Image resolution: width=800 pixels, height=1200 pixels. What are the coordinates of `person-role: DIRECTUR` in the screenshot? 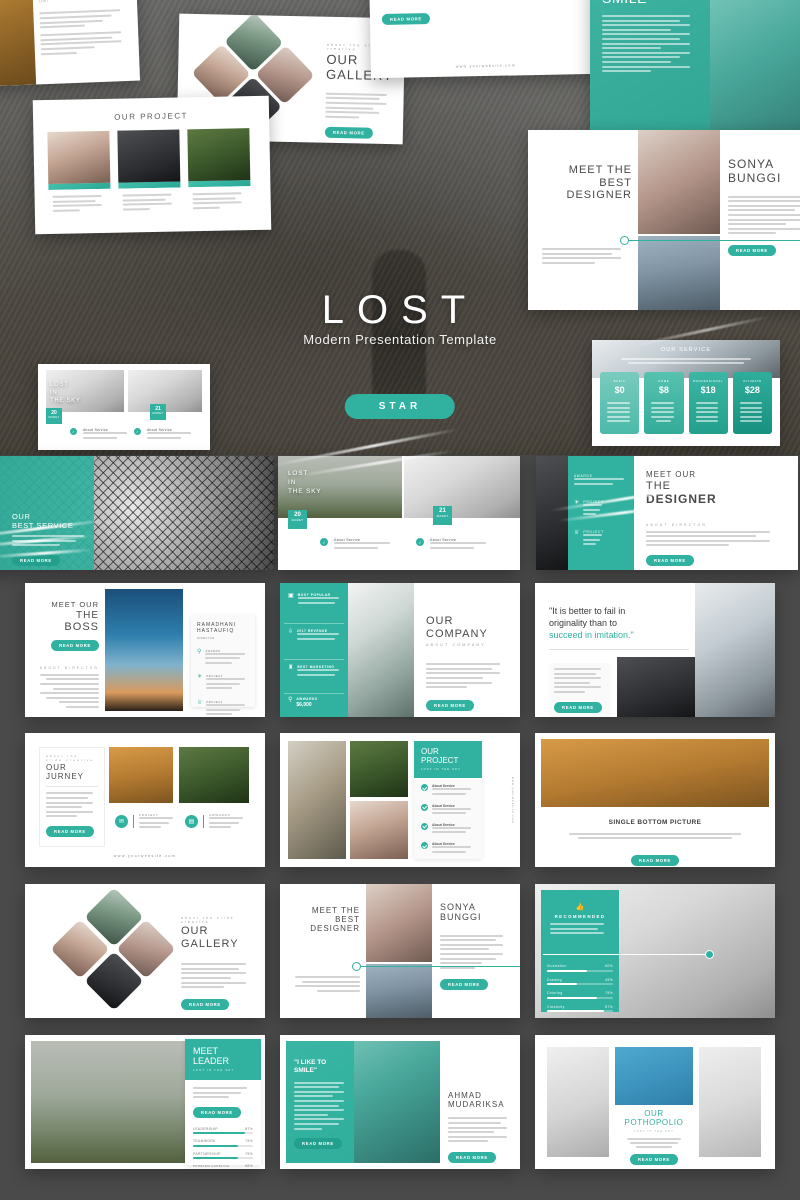 It's located at (206, 637).